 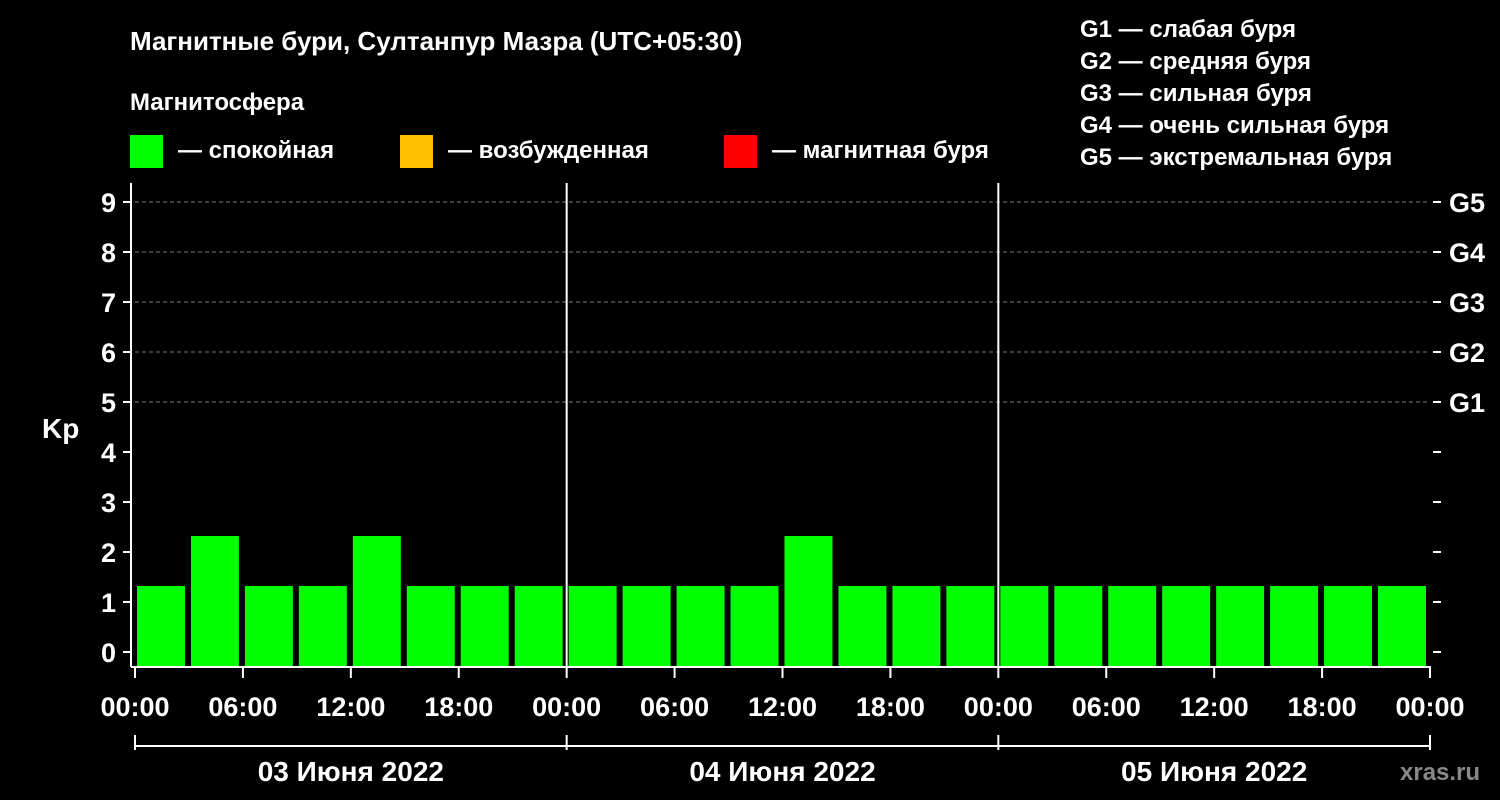 I want to click on g-level-label: G3, so click(x=1467, y=303).